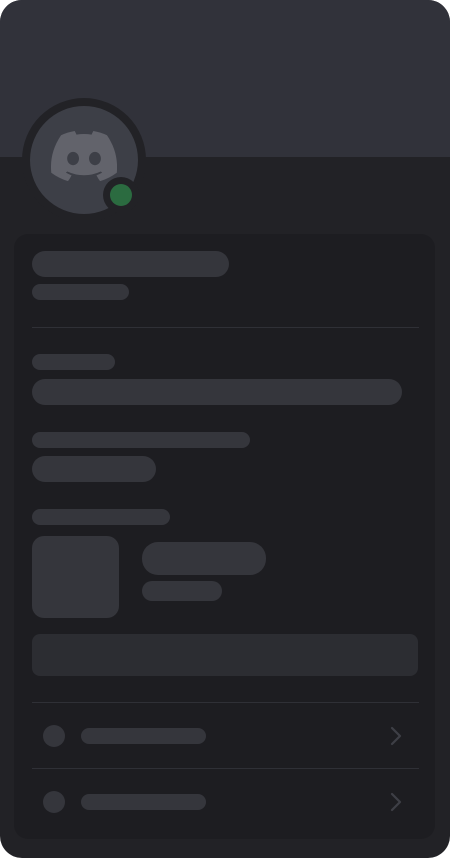 This screenshot has width=450, height=858. What do you see at coordinates (84, 156) in the screenshot?
I see `discord-logo-icon` at bounding box center [84, 156].